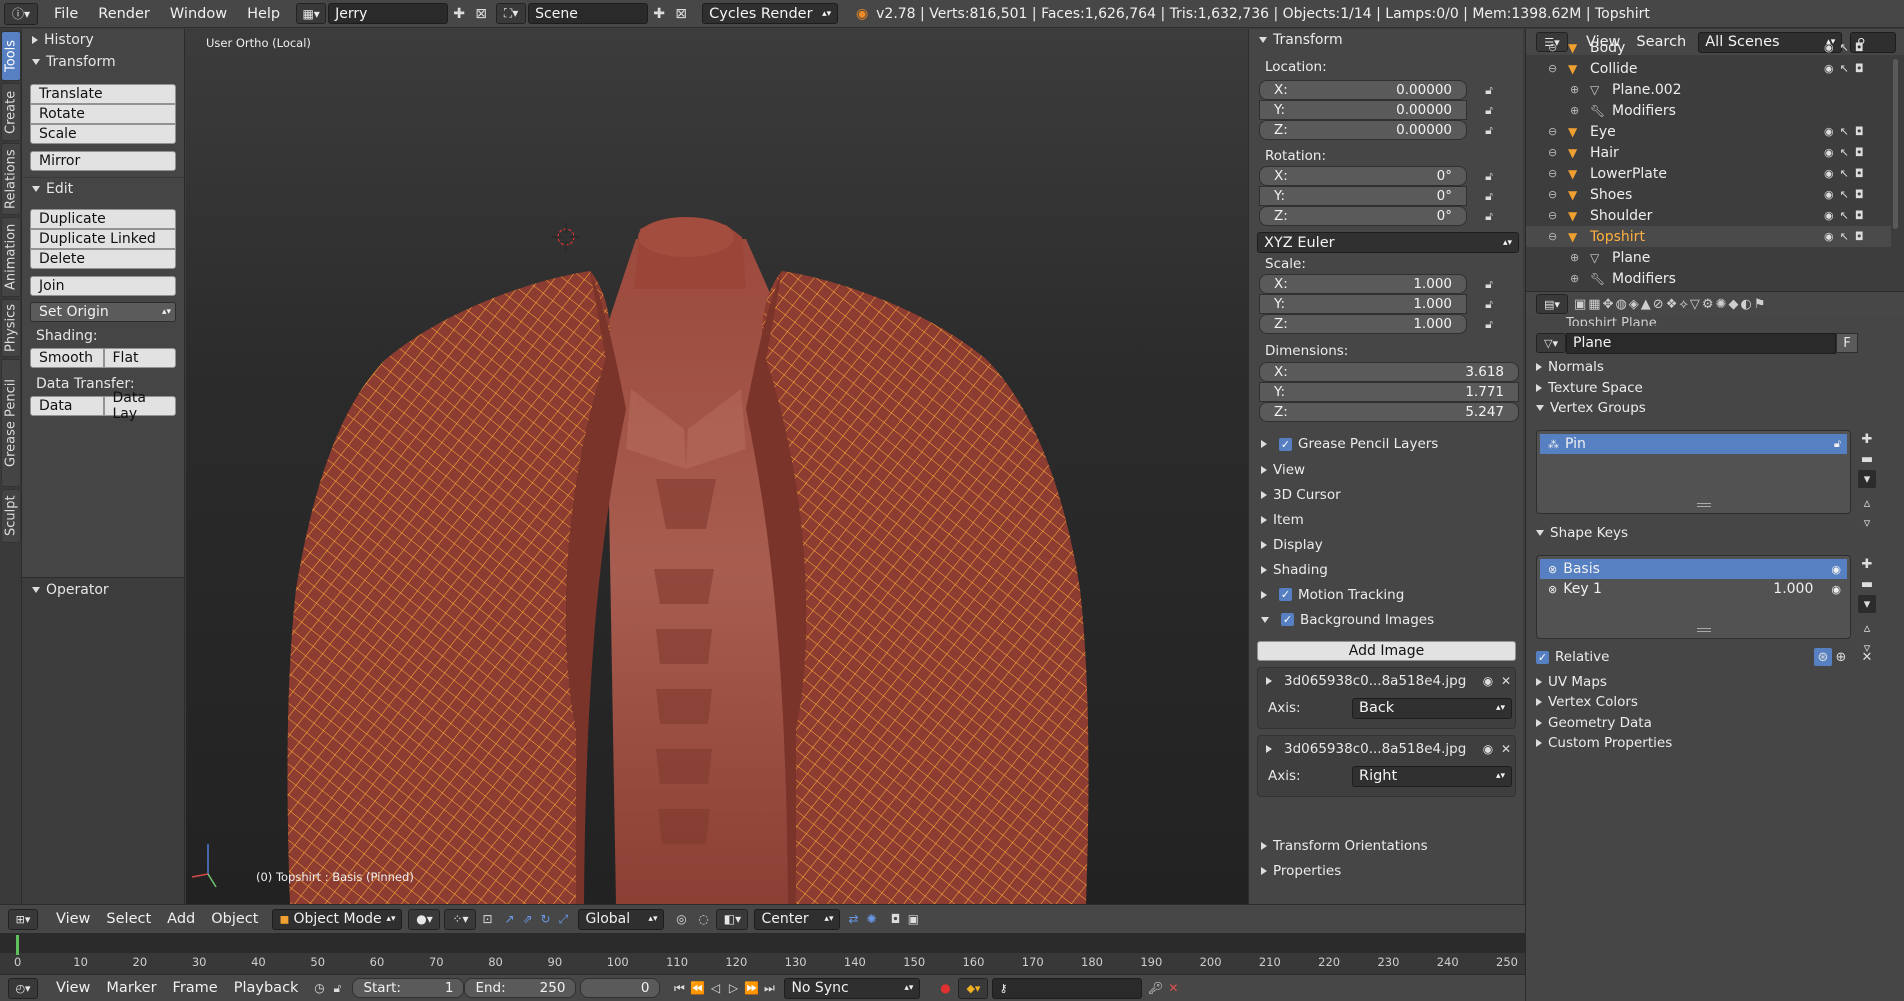  Describe the element at coordinates (23, 988) in the screenshot. I see `timeline-editor-icon: ◴▾` at that location.